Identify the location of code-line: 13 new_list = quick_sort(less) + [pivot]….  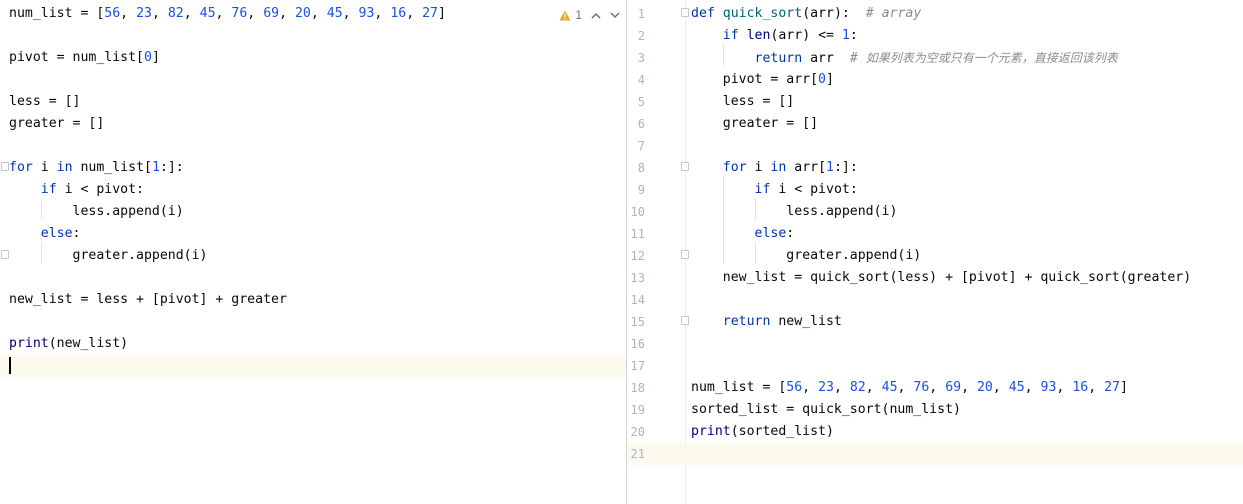
(935, 278).